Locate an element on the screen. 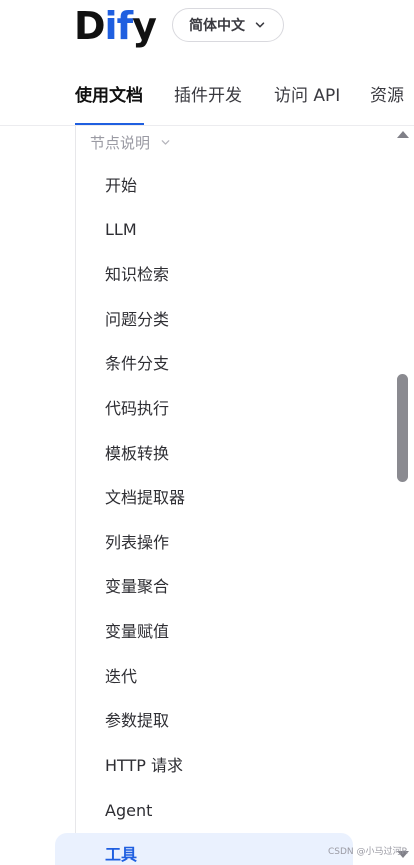 This screenshot has width=414, height=865. scroll-thumb is located at coordinates (402, 428).